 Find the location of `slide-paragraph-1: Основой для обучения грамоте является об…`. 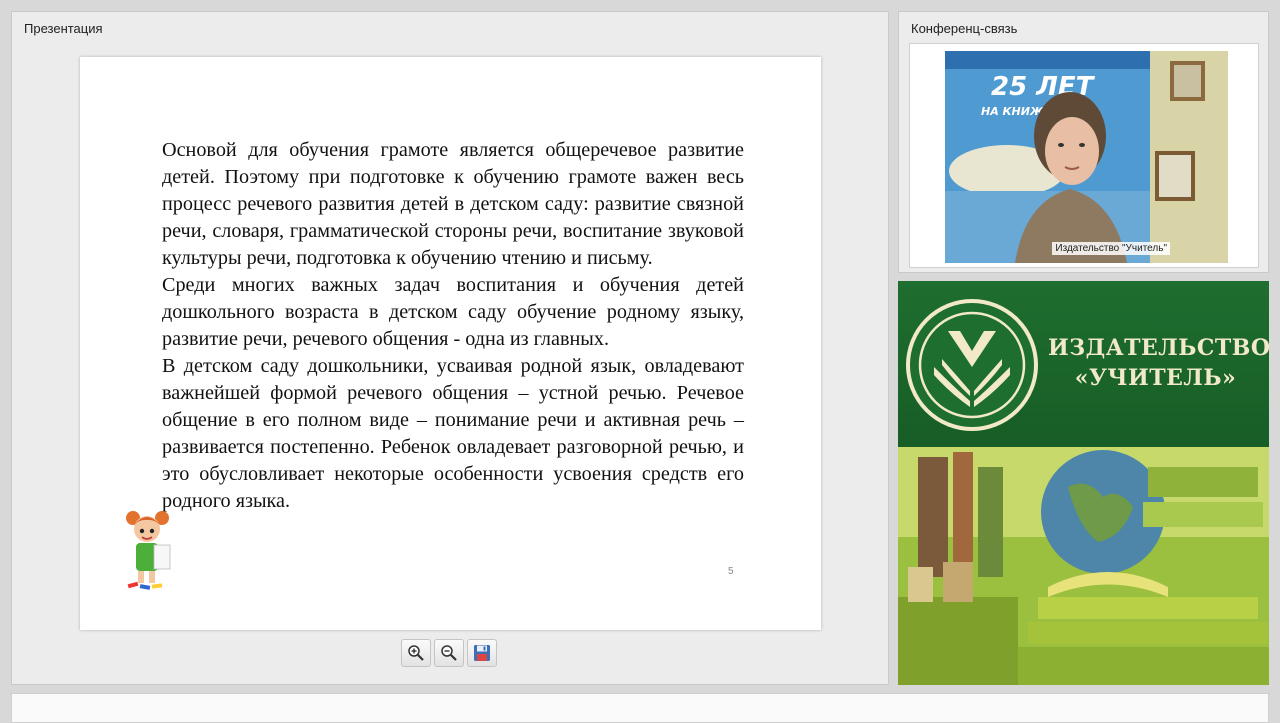

slide-paragraph-1: Основой для обучения грамоте является об… is located at coordinates (453, 204).